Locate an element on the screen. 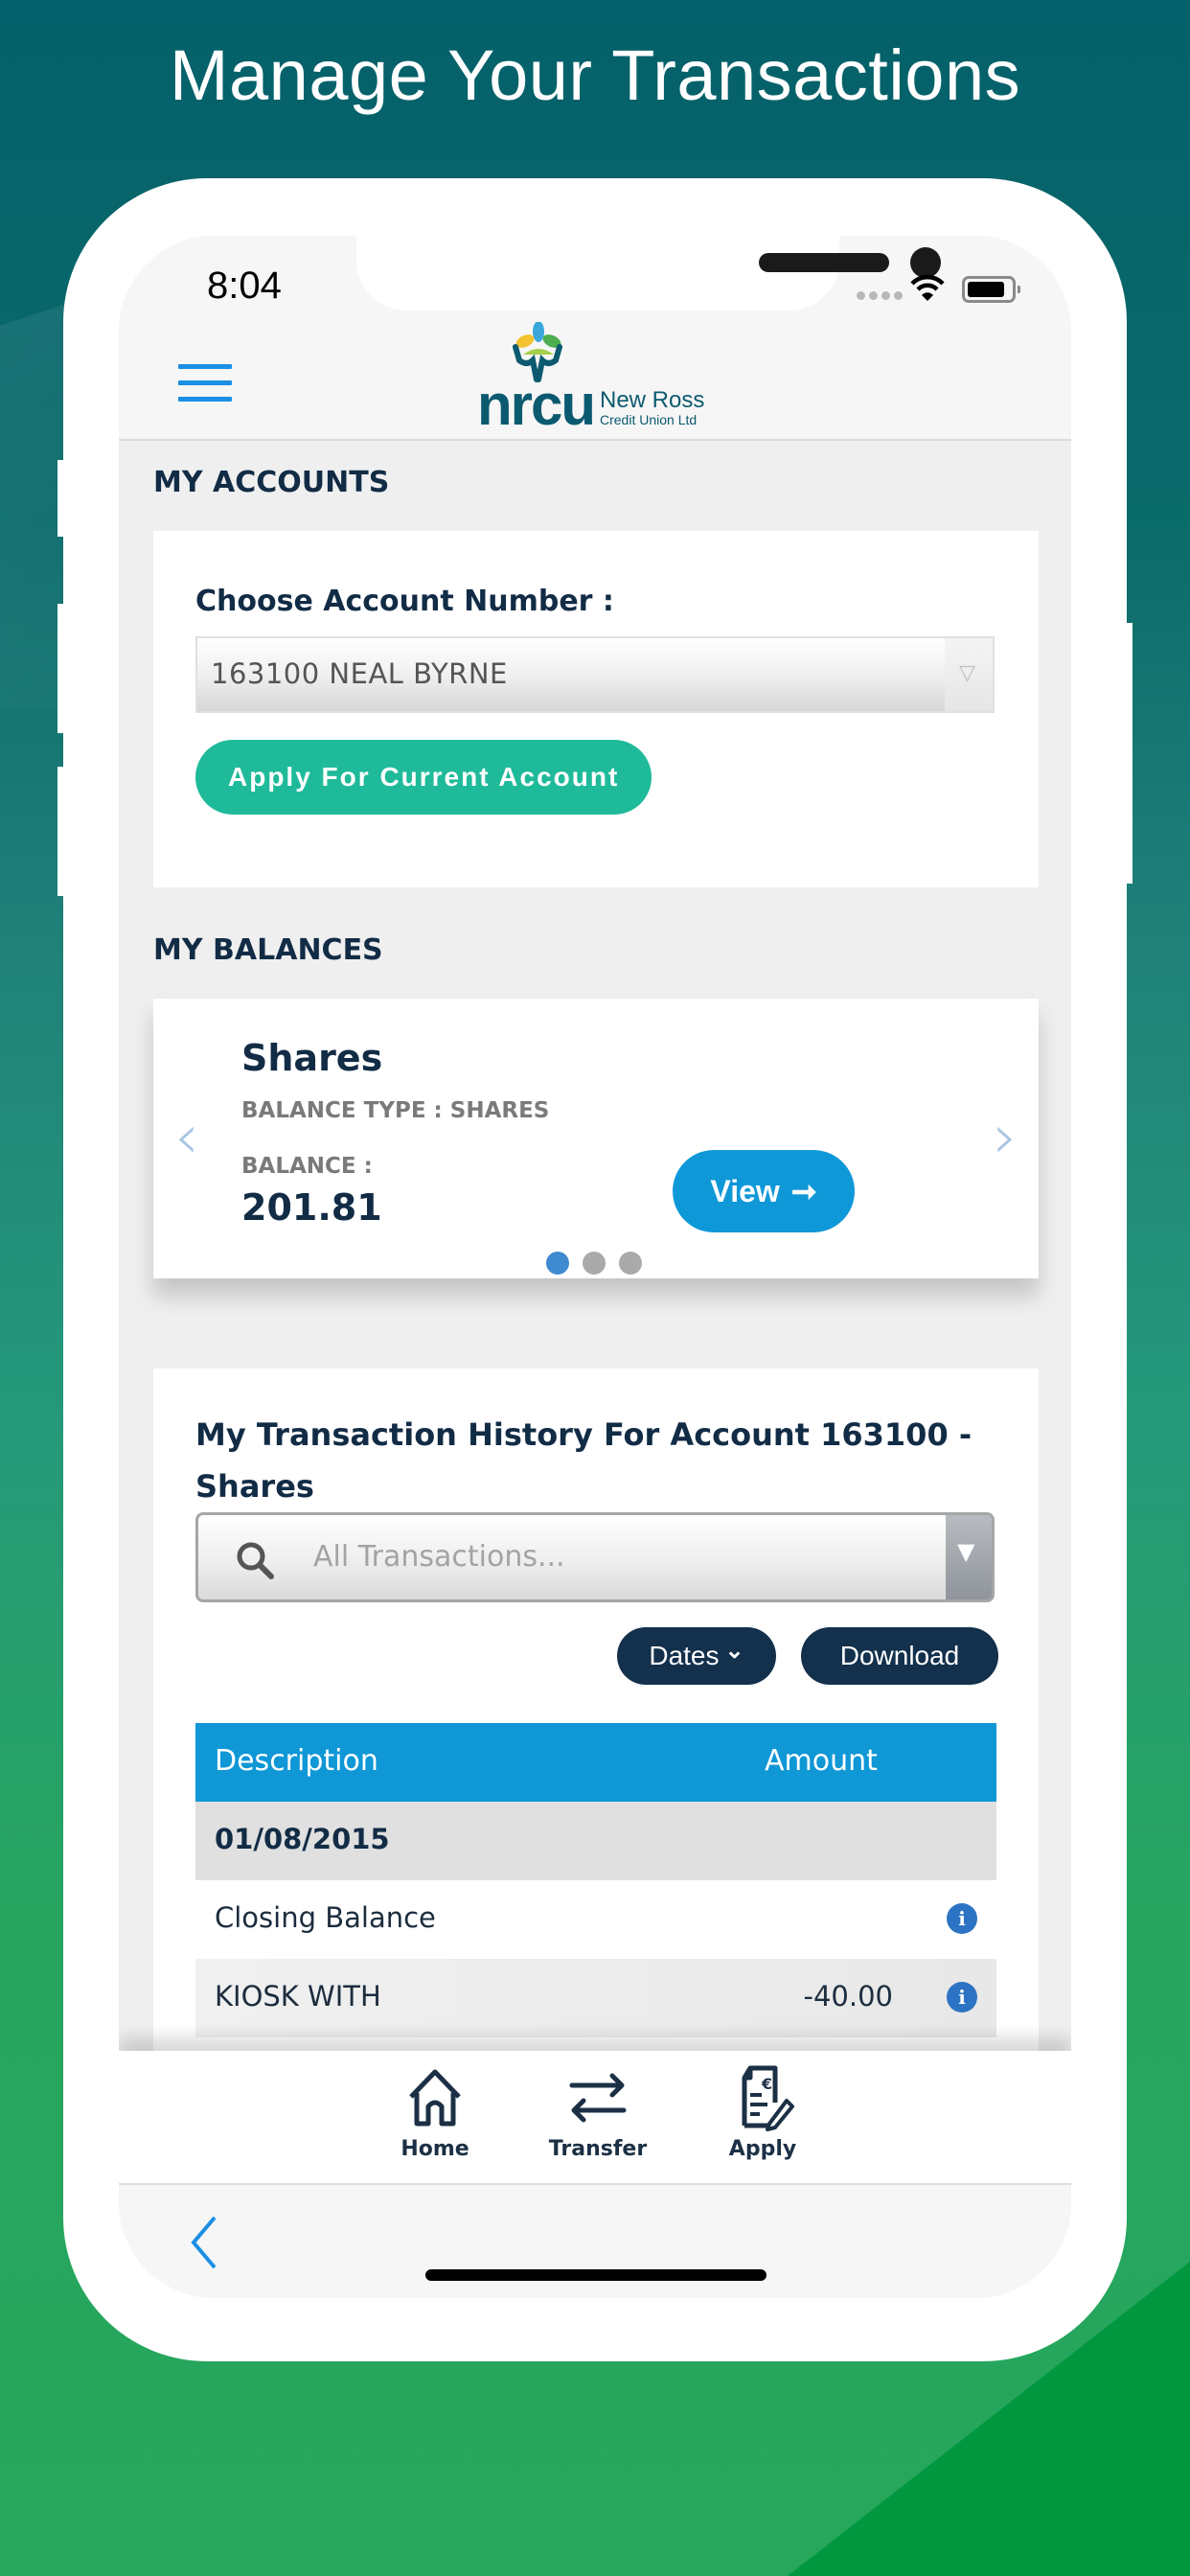 Image resolution: width=1190 pixels, height=2576 pixels. date-group-header: 01/08/2015 is located at coordinates (595, 1841).